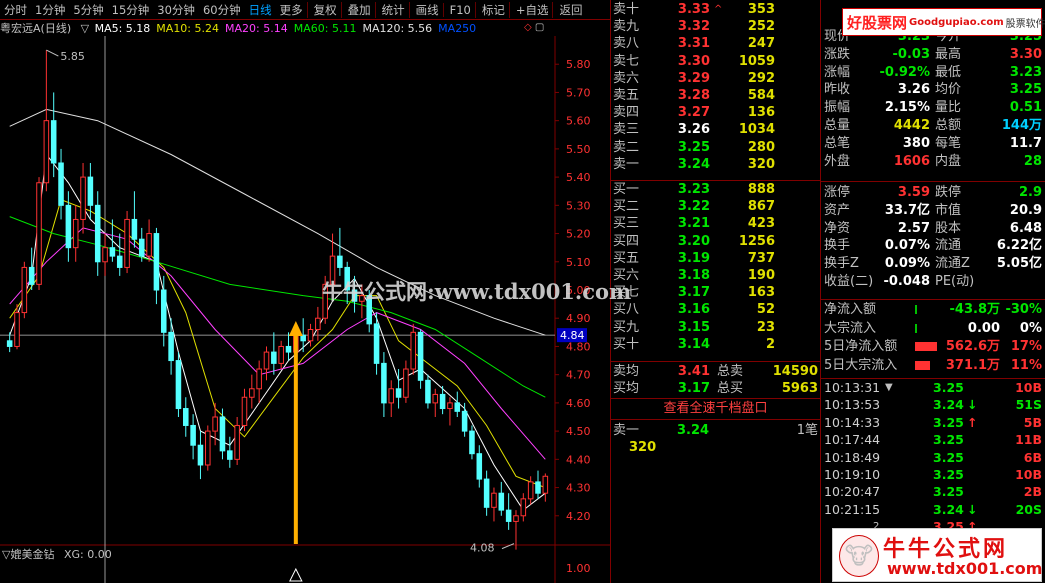  I want to click on quote-value: 33.7亿, so click(907, 210).